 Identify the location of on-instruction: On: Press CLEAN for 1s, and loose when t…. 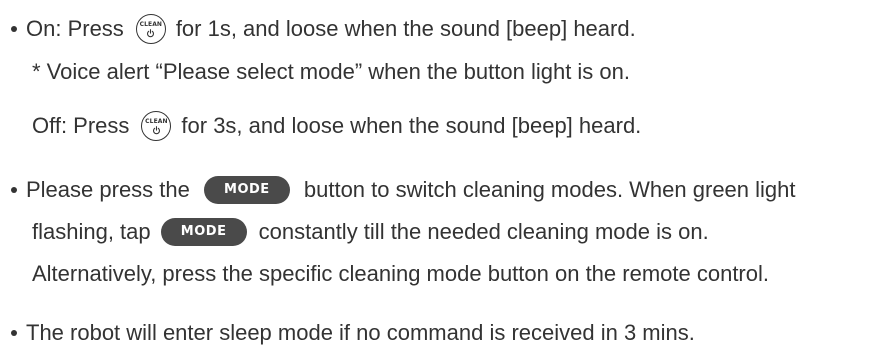
(318, 29).